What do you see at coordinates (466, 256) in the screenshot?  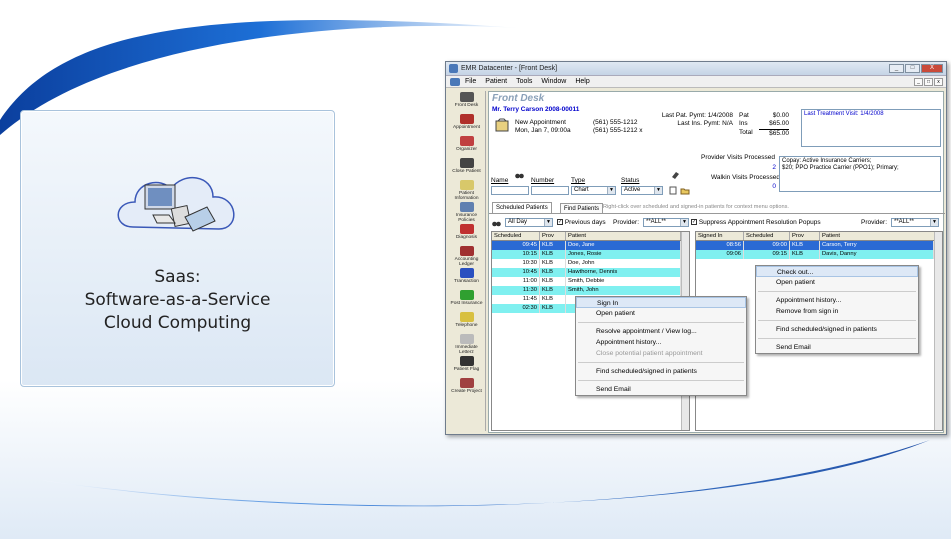 I see `sidebar-item-accounting-ledger: Accounting Ledger` at bounding box center [466, 256].